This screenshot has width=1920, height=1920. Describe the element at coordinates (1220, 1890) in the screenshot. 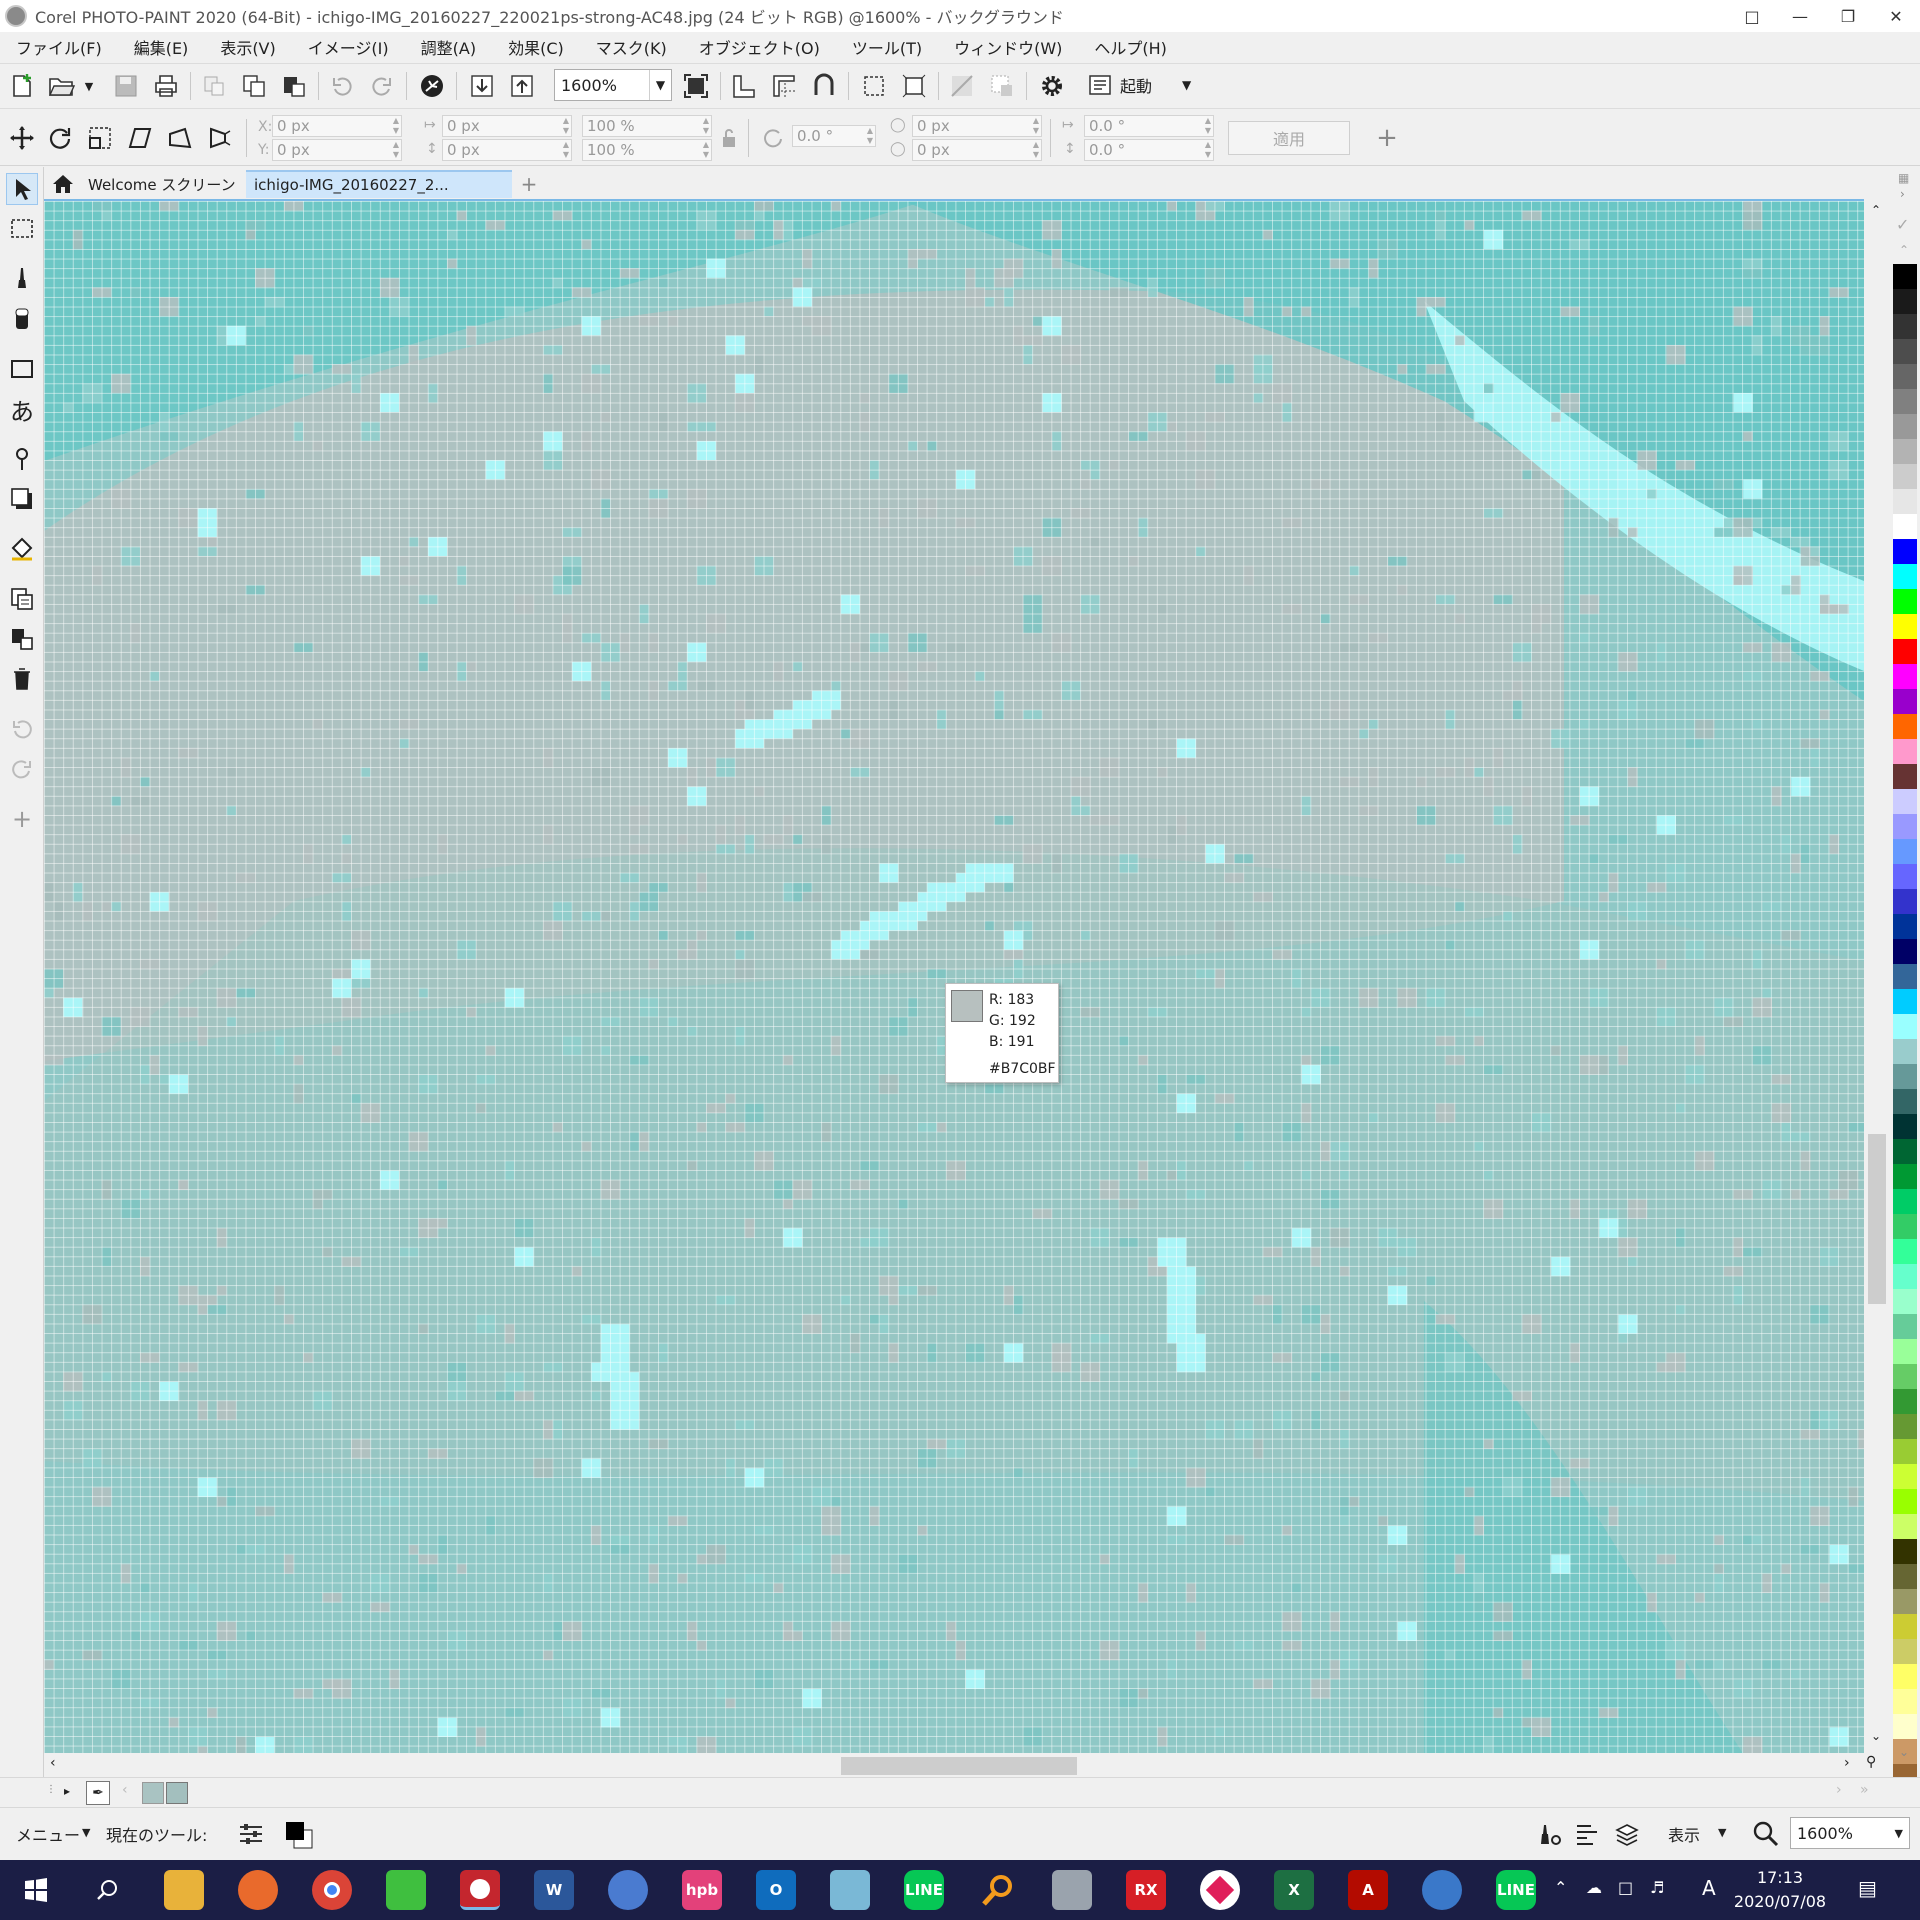

I see `slack-icon` at that location.